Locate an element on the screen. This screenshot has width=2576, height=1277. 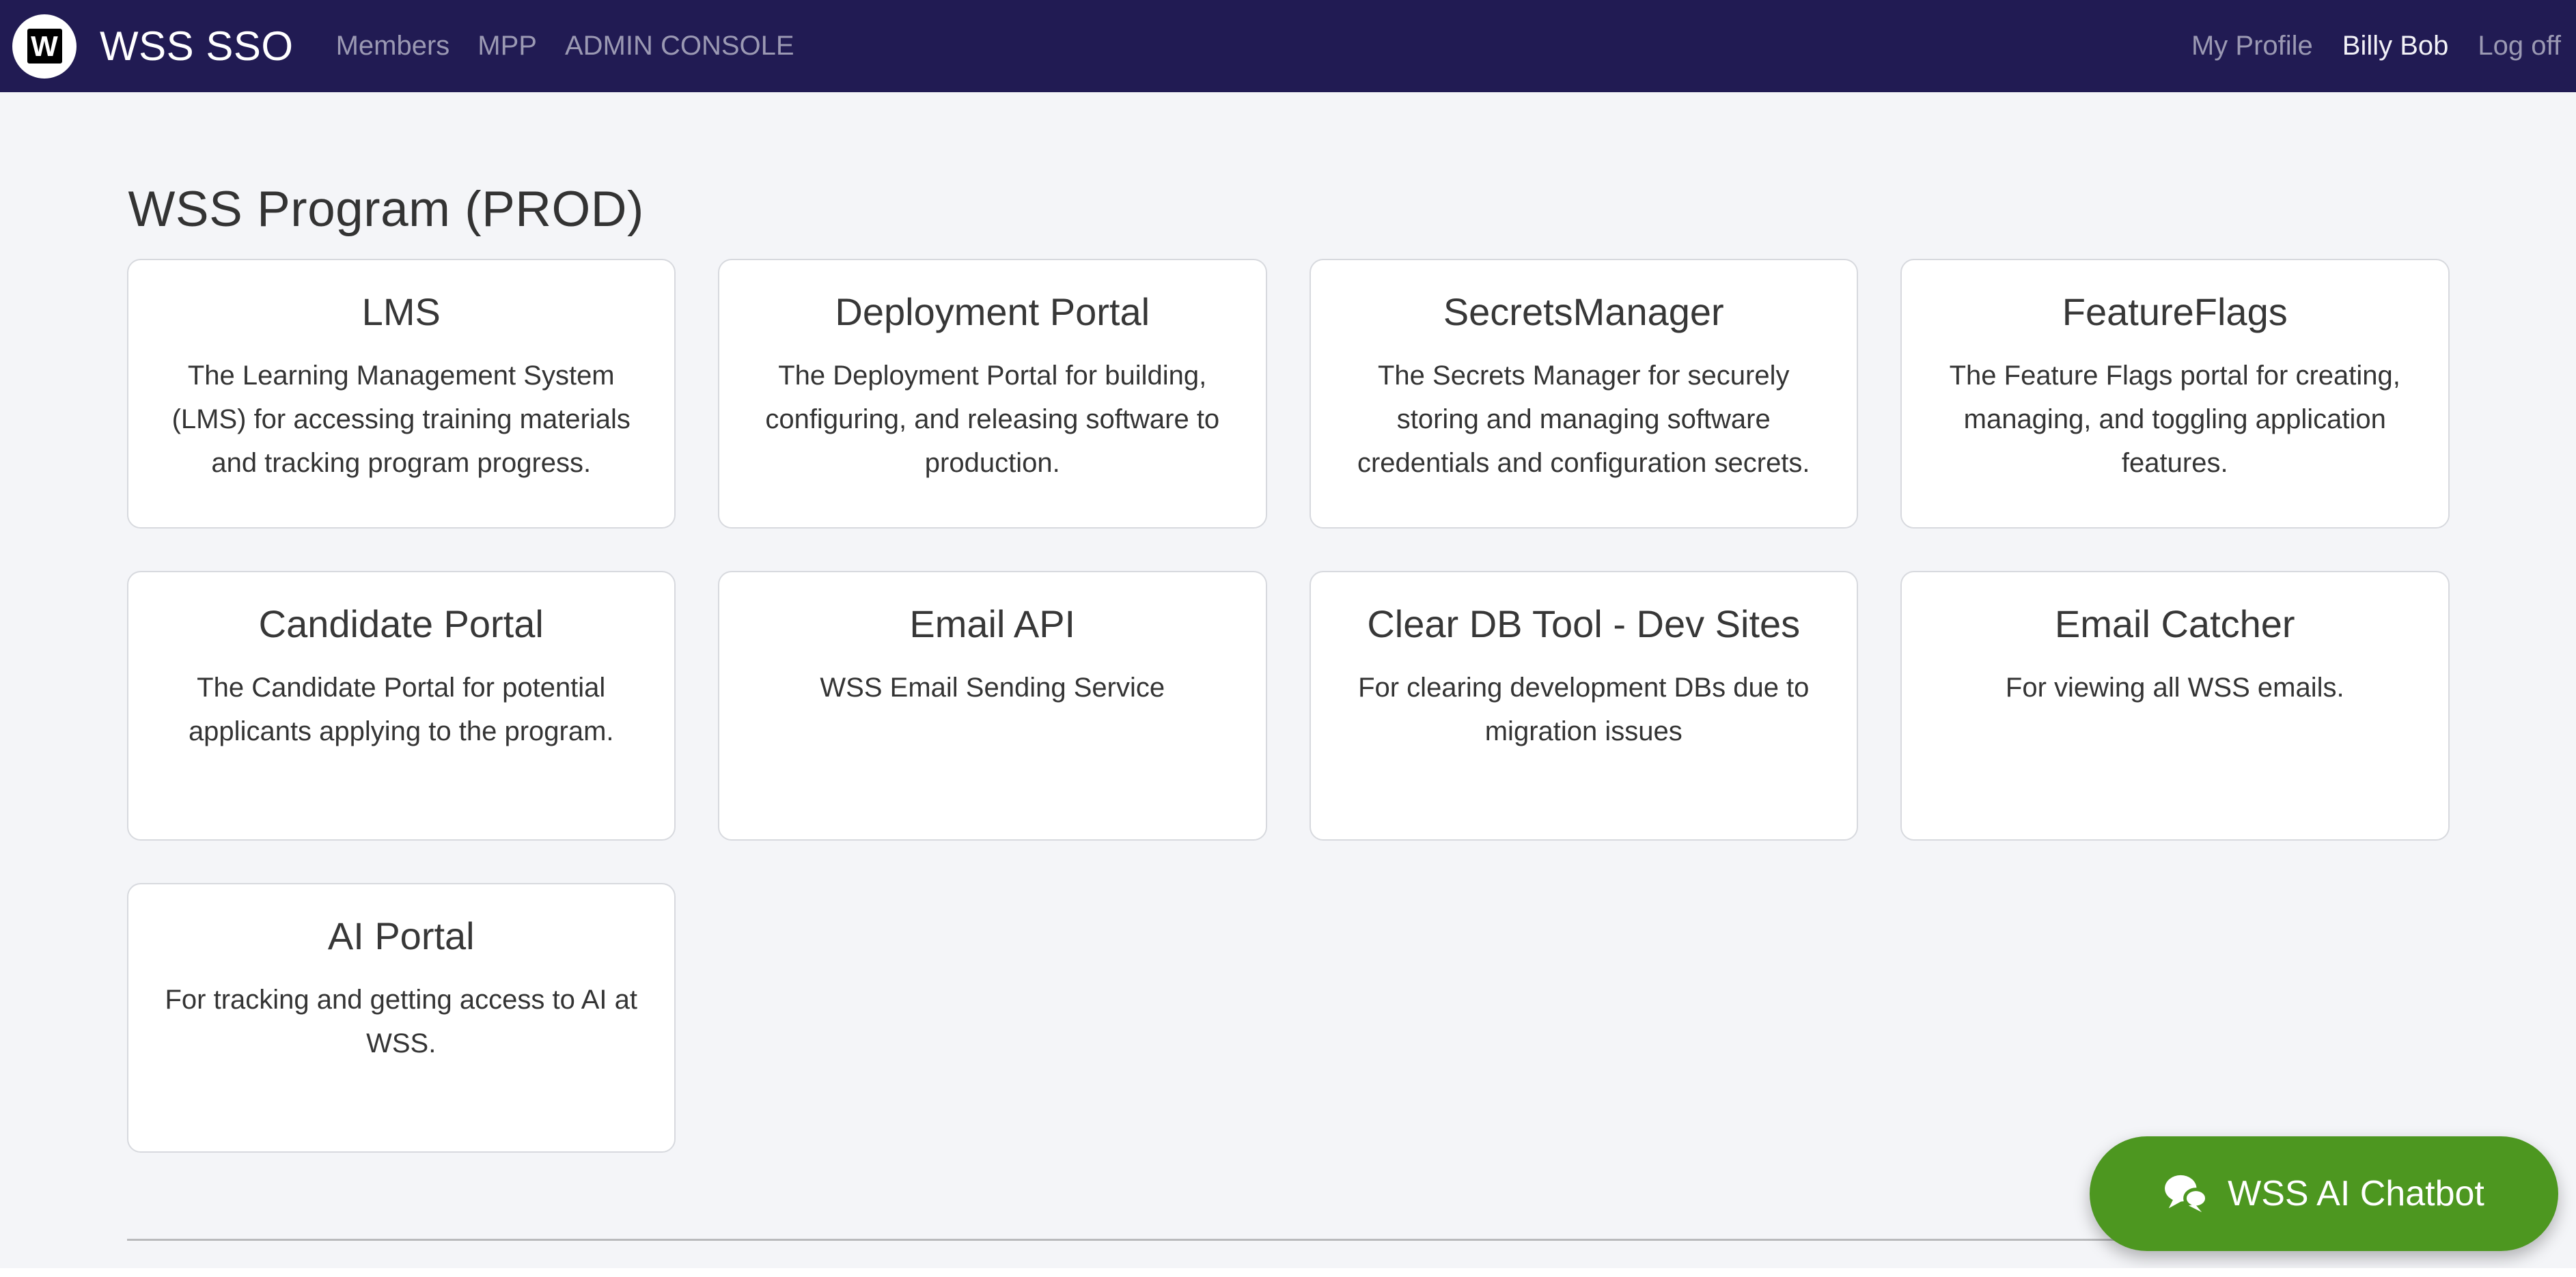
logo: W is located at coordinates (44, 46).